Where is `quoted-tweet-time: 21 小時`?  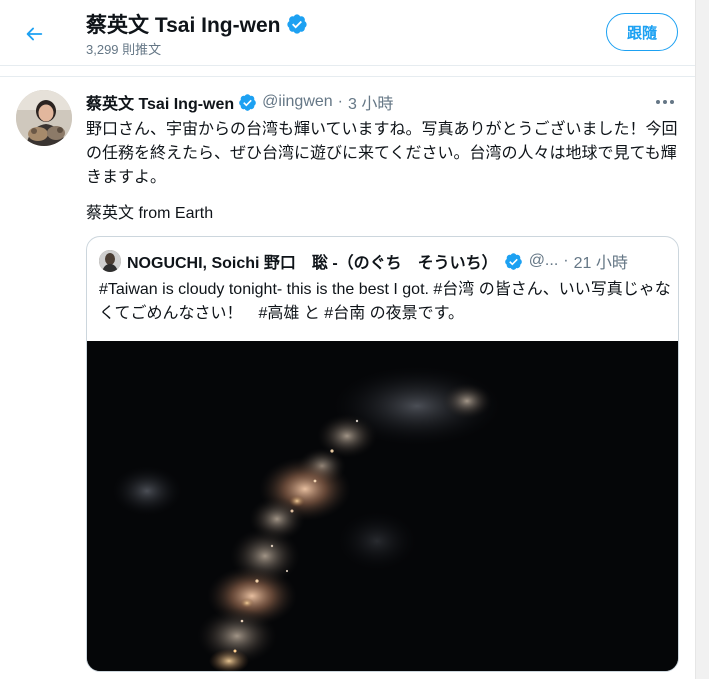 quoted-tweet-time: 21 小時 is located at coordinates (600, 263).